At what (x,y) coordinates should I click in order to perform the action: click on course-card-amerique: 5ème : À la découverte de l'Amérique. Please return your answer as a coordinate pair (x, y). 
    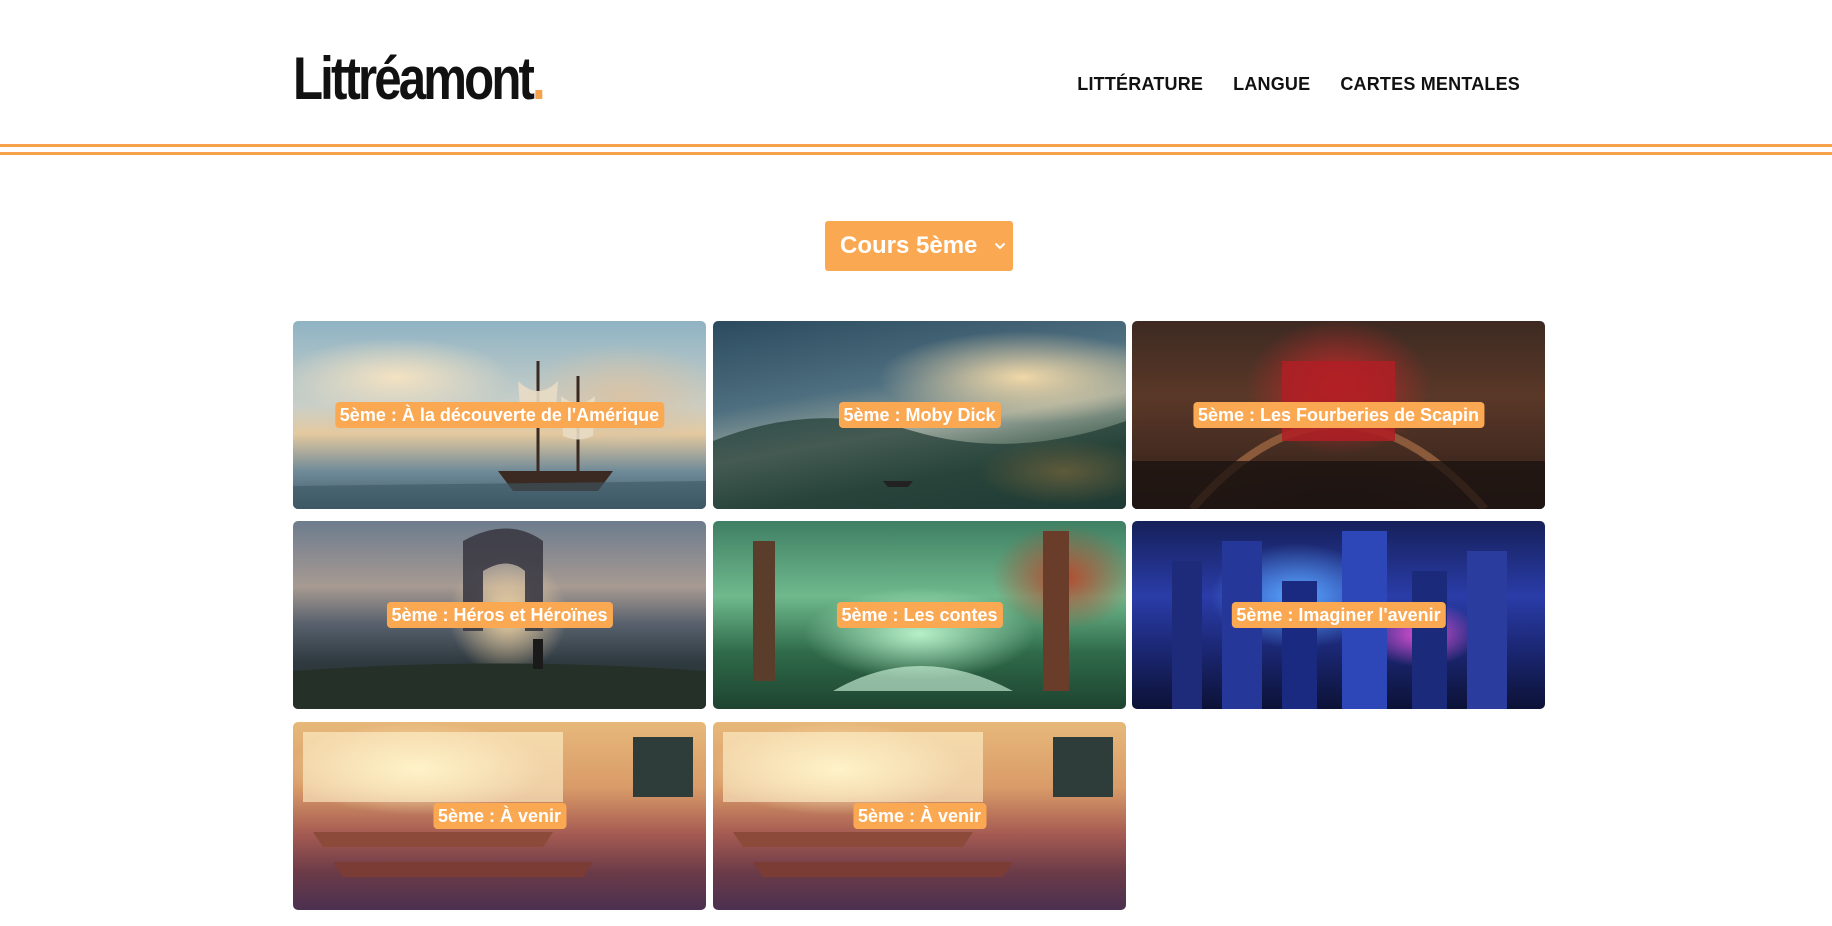
    Looking at the image, I should click on (499, 415).